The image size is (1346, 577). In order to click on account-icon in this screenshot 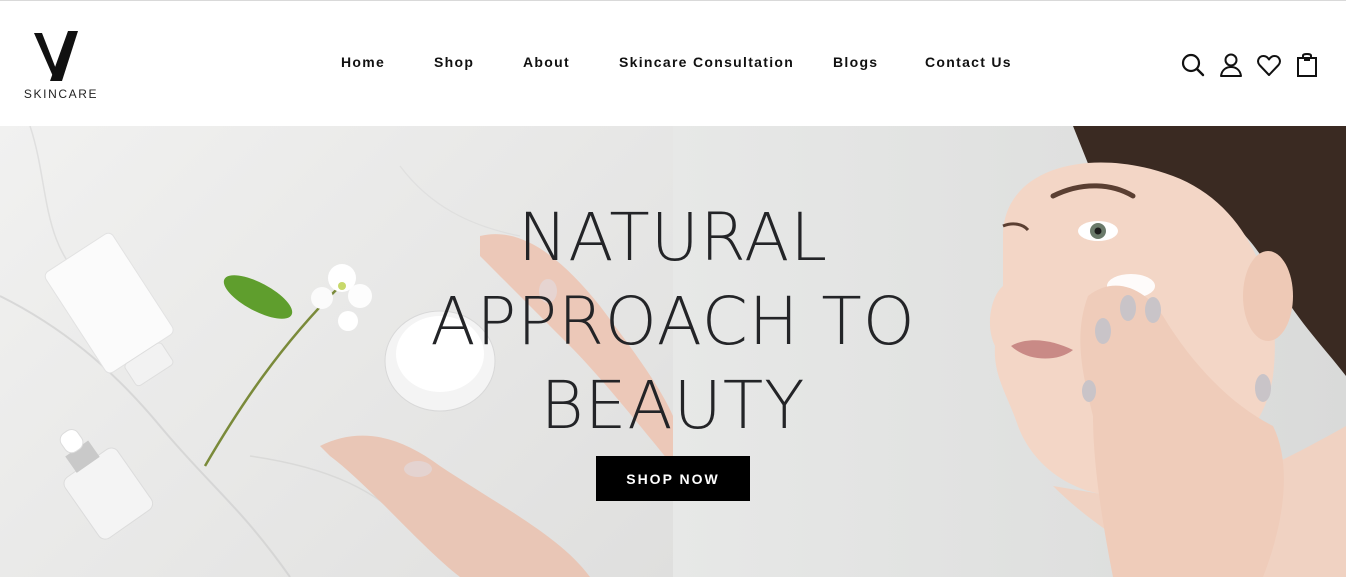, I will do `click(1231, 65)`.